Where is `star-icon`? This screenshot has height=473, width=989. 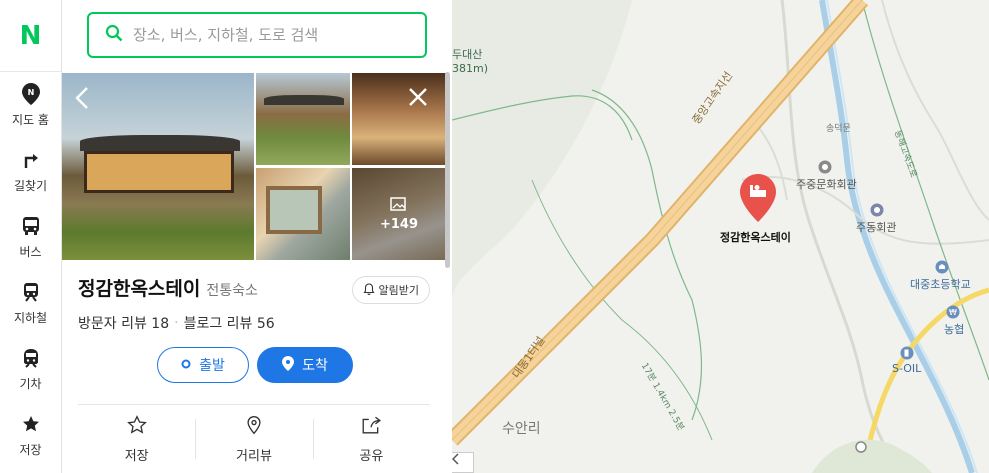
star-icon is located at coordinates (31, 424).